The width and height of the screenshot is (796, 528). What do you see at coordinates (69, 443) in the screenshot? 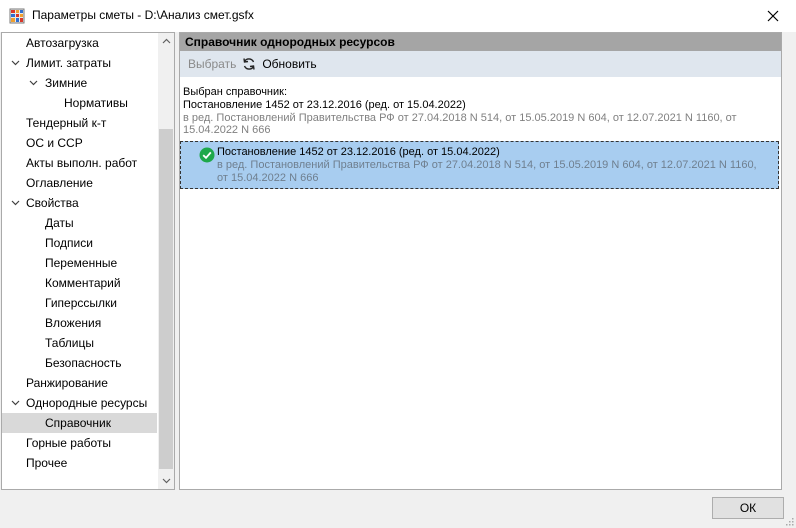
I see `tree-item-label: Горные работы` at bounding box center [69, 443].